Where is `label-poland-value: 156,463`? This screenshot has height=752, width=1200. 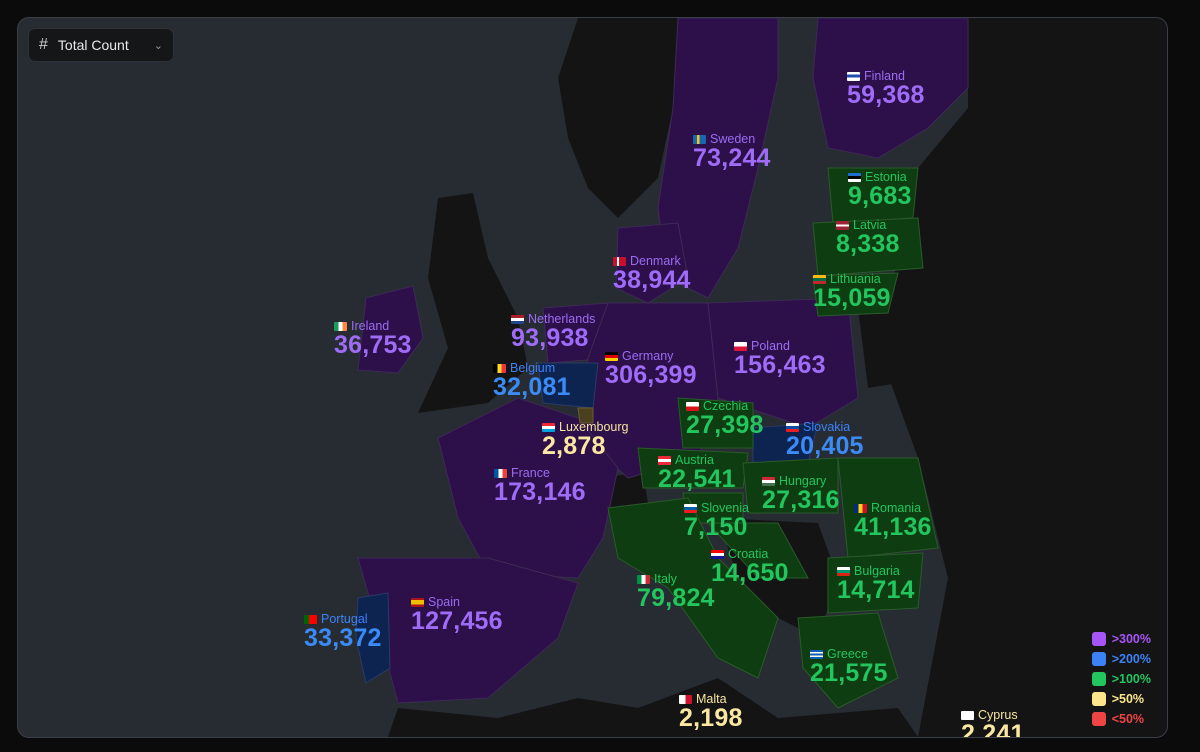
label-poland-value: 156,463 is located at coordinates (780, 364).